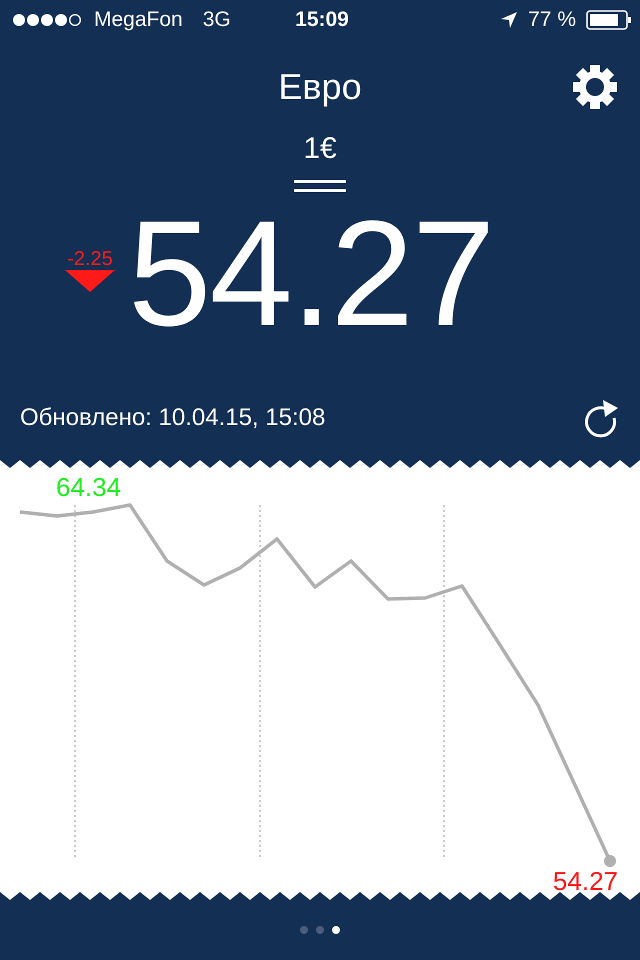 The image size is (640, 960). I want to click on network-type: 3G, so click(216, 20).